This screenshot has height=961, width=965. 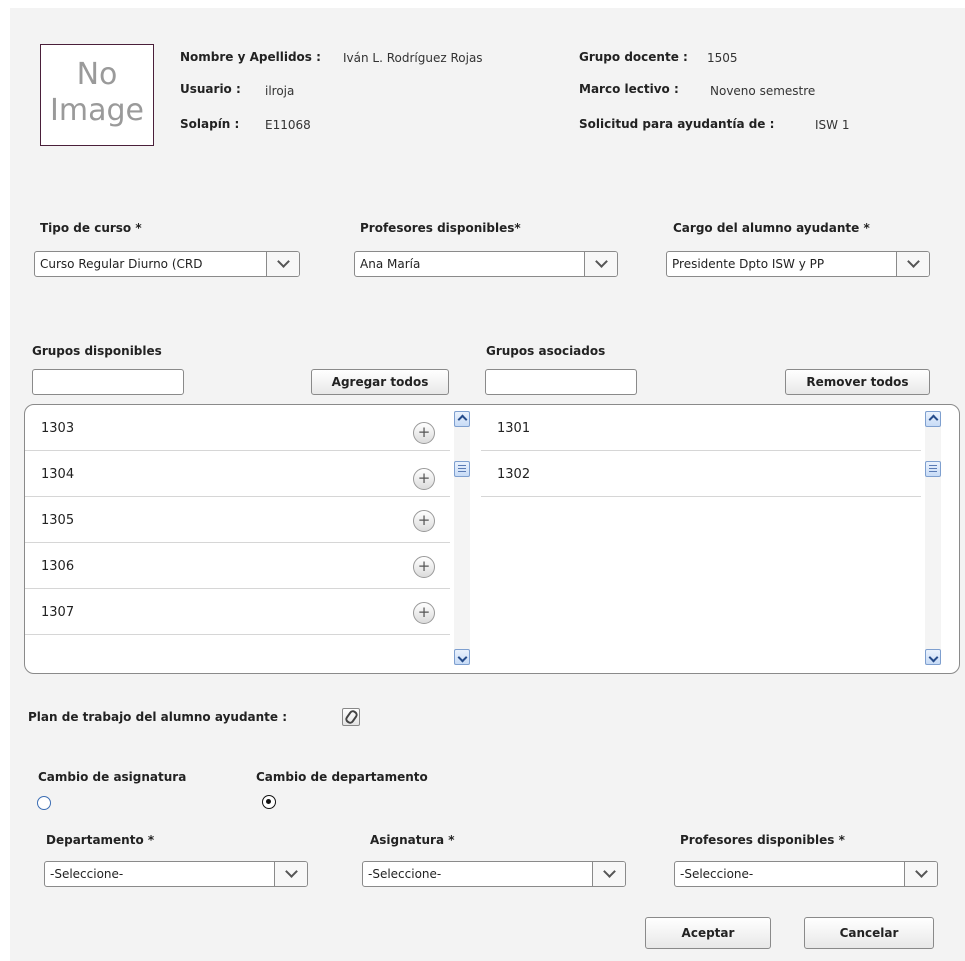 What do you see at coordinates (380, 382) in the screenshot?
I see `add-all-button: Agregar todos` at bounding box center [380, 382].